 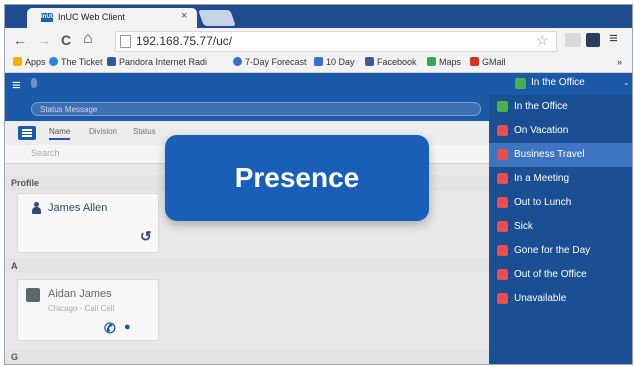 What do you see at coordinates (550, 274) in the screenshot?
I see `presence-option-label: Out of the Office` at bounding box center [550, 274].